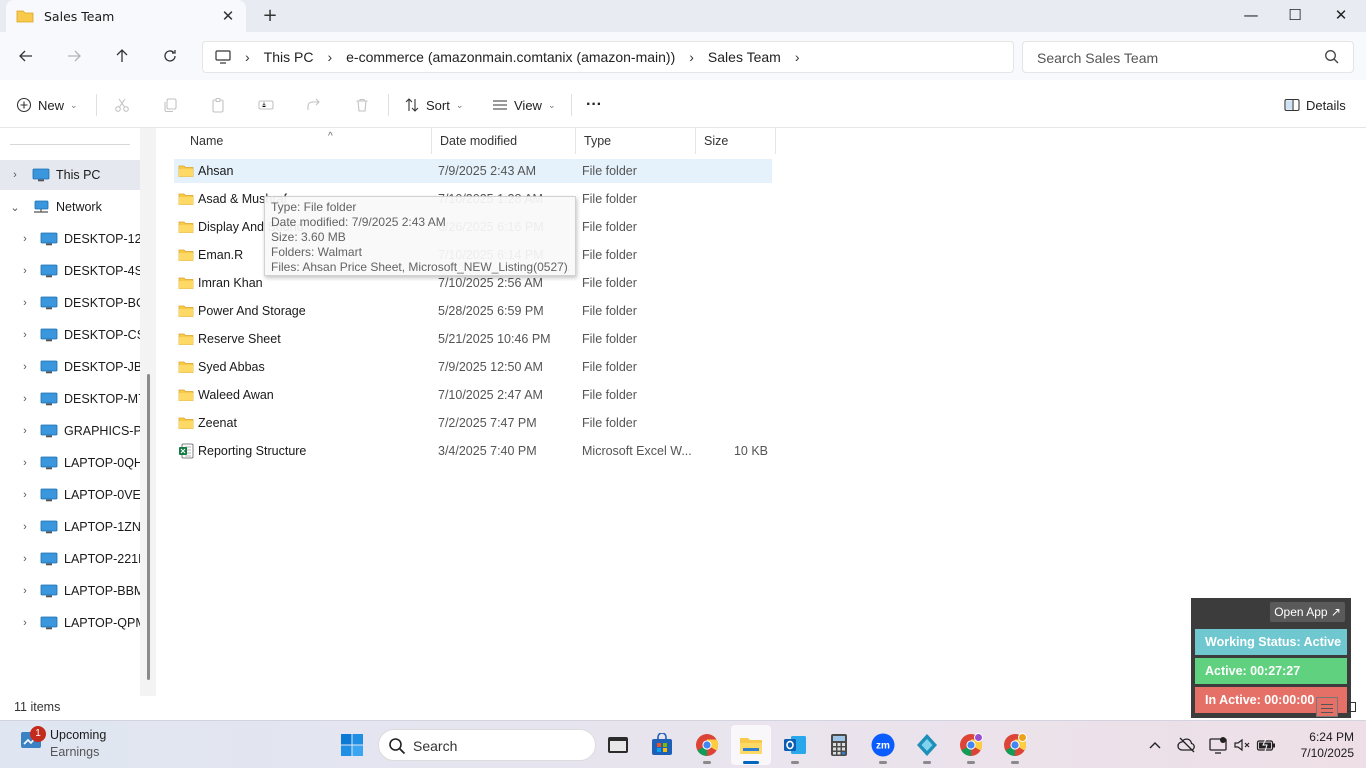 The image size is (1366, 768). What do you see at coordinates (70, 431) in the screenshot?
I see `sidebar-item-computer: › GRAPHICS-PC` at bounding box center [70, 431].